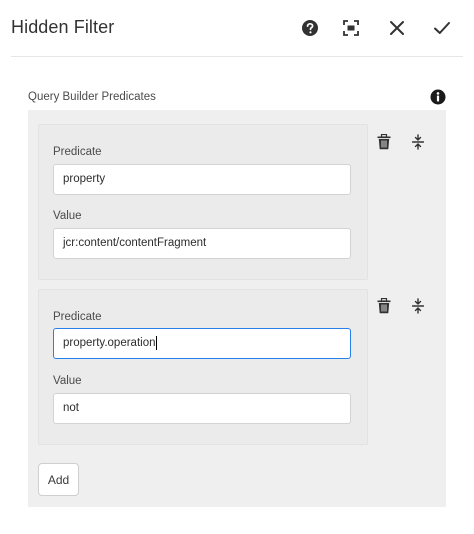 The height and width of the screenshot is (534, 474). Describe the element at coordinates (202, 408) in the screenshot. I see `value-input: not` at that location.